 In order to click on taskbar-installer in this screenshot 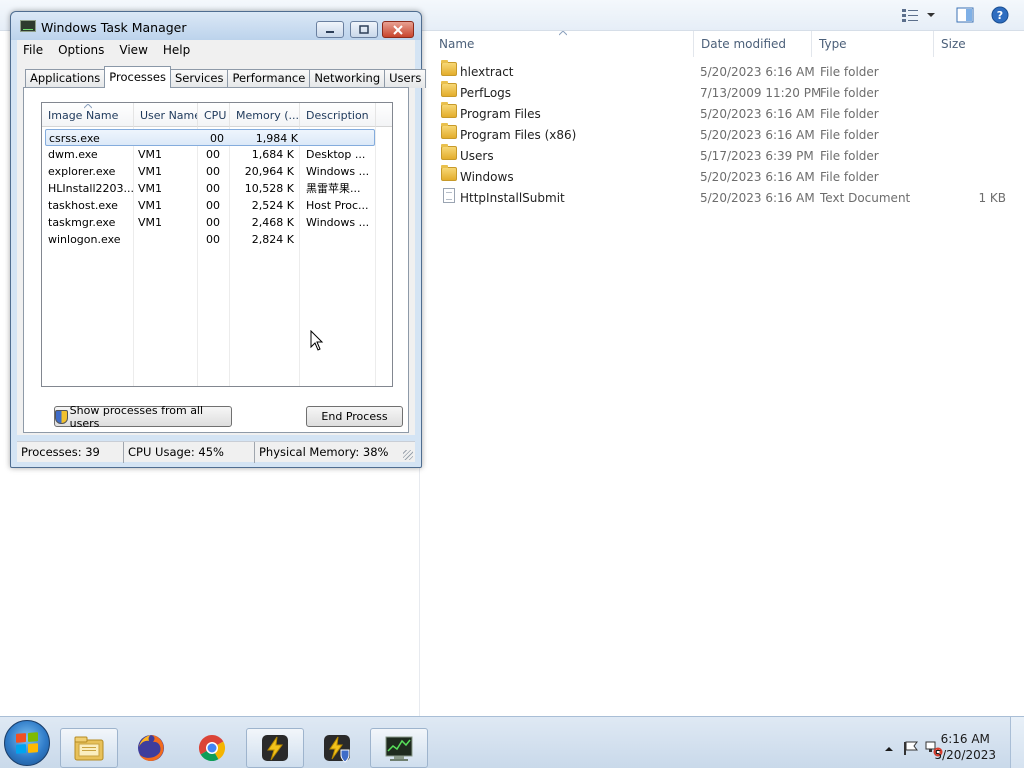, I will do `click(275, 748)`.